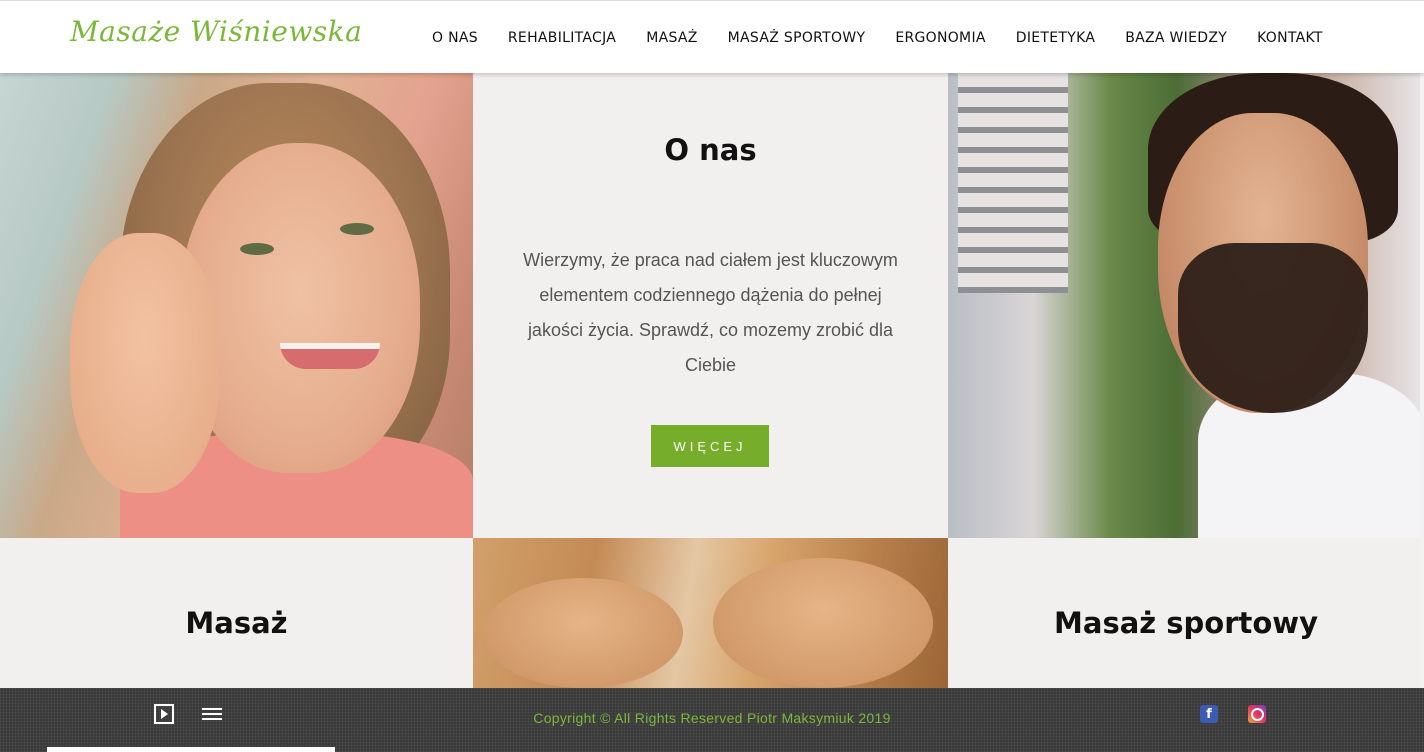  I want to click on site-logo: Masaże Wiśniewska, so click(216, 31).